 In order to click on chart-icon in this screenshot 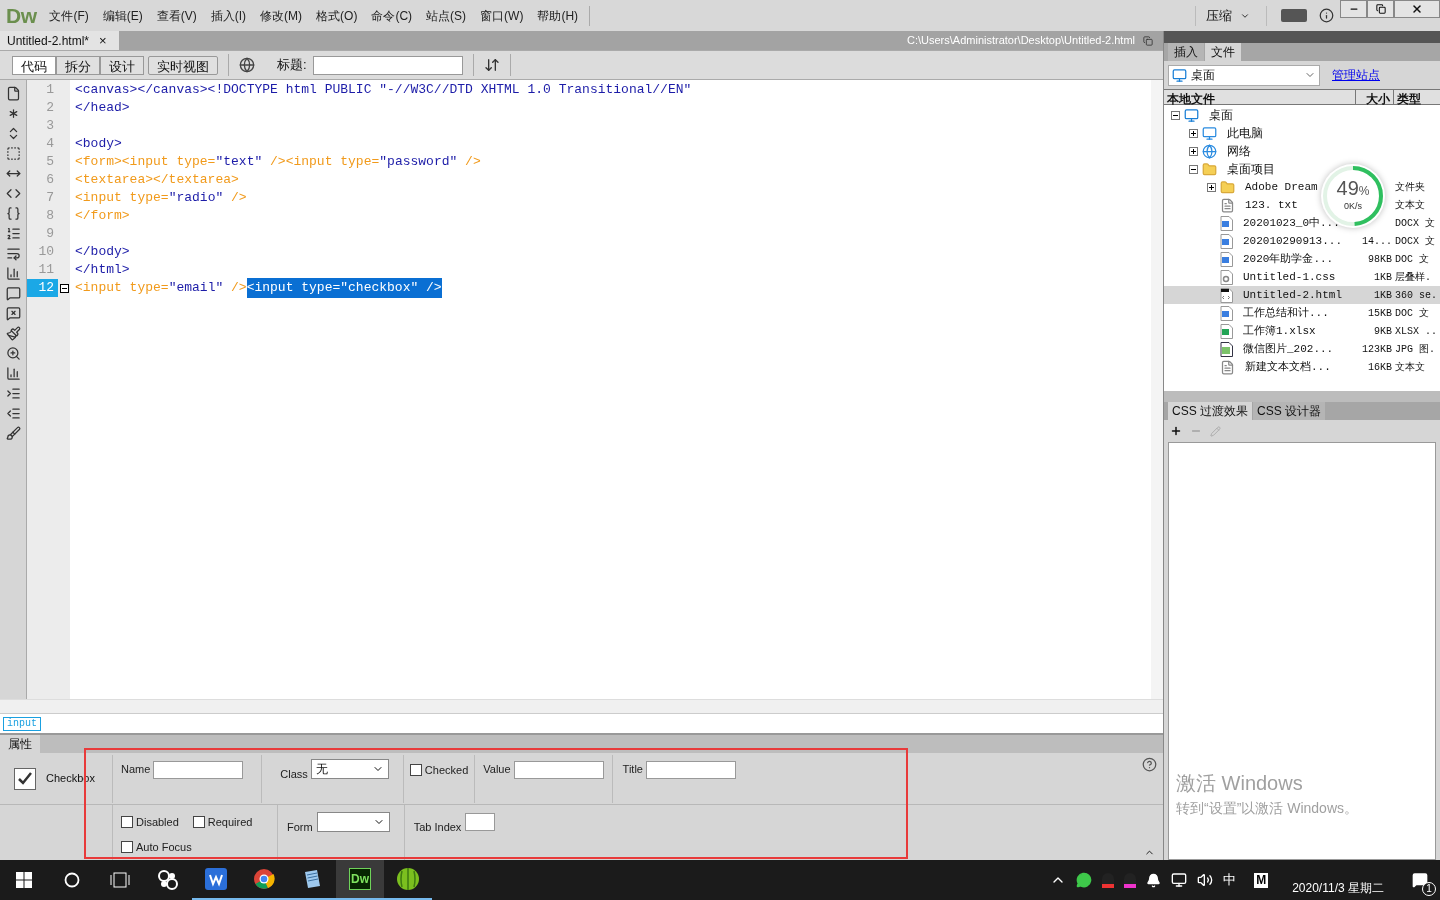, I will do `click(13, 273)`.